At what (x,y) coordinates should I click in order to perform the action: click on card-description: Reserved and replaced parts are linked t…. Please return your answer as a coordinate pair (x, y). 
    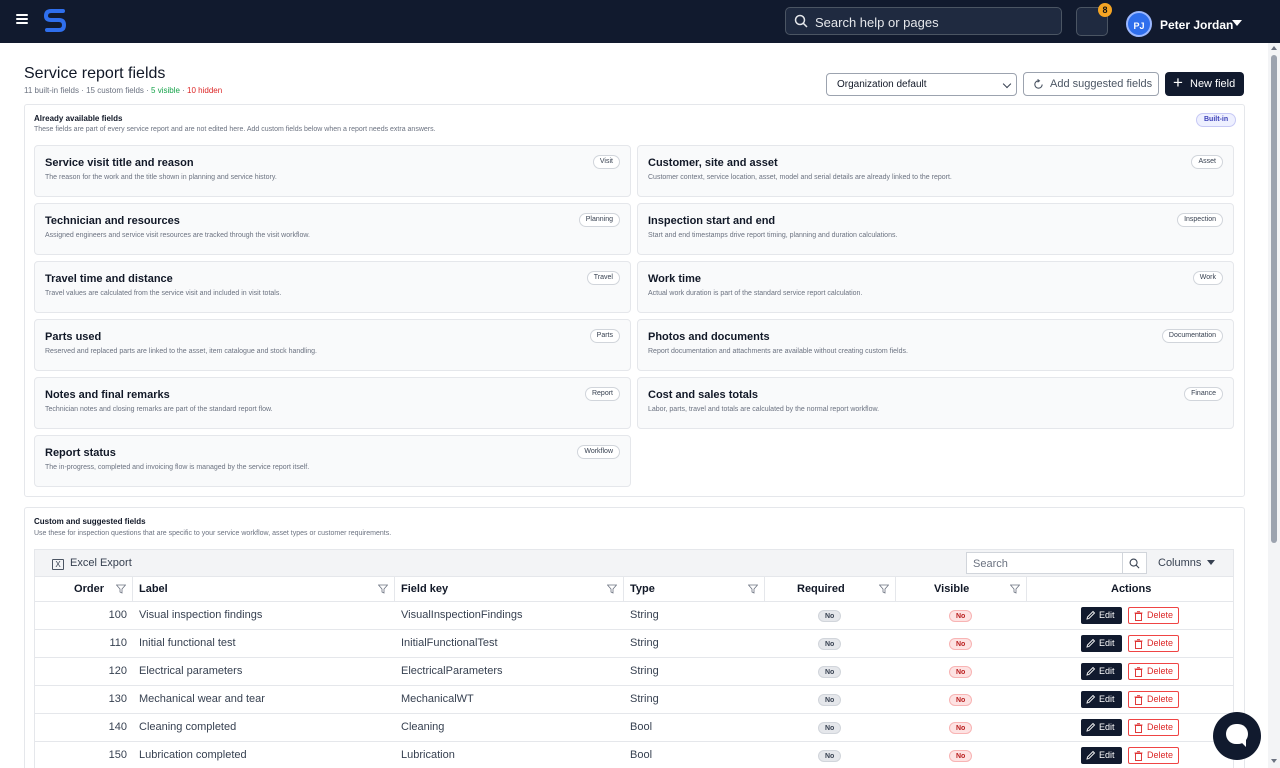
    Looking at the image, I should click on (181, 351).